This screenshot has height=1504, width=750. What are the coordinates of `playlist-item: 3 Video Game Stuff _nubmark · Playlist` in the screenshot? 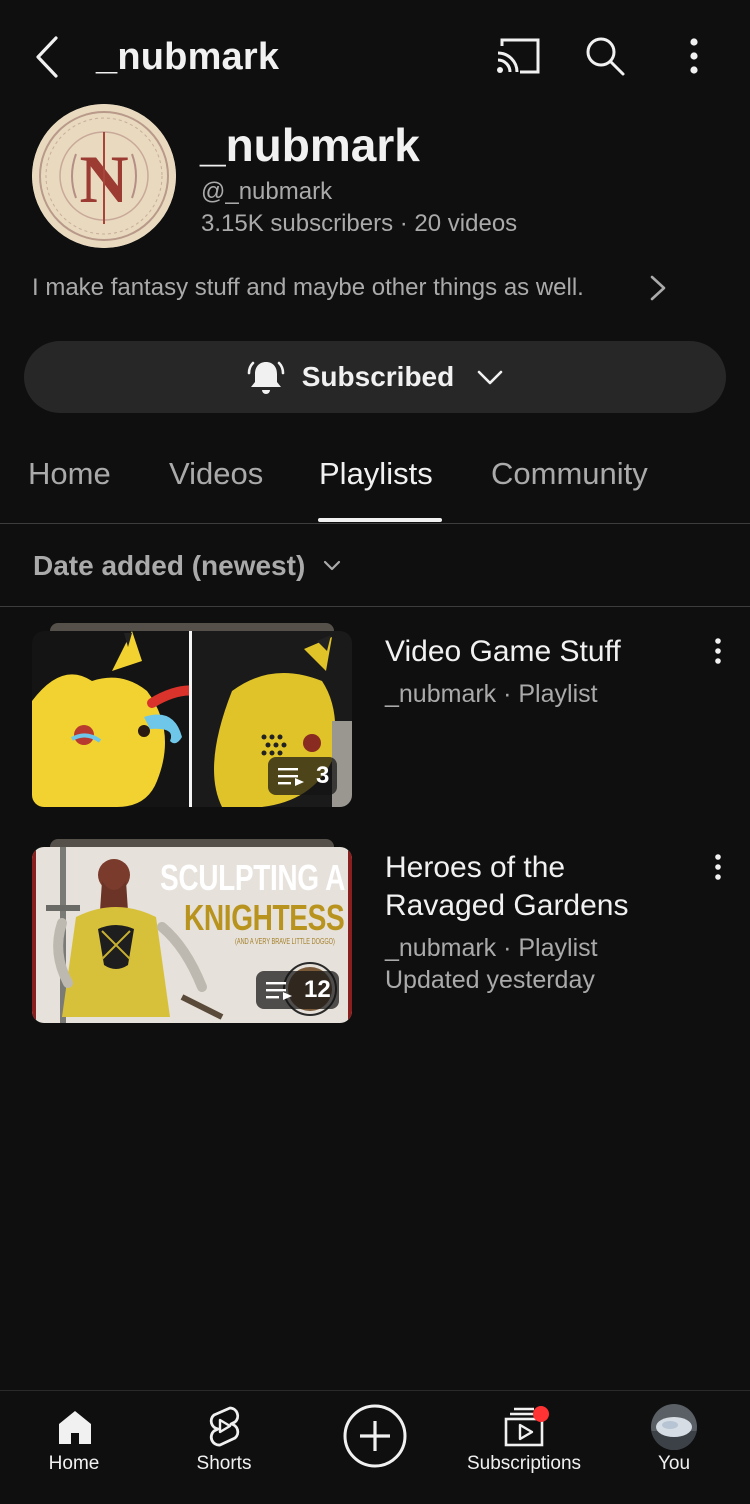 It's located at (375, 720).